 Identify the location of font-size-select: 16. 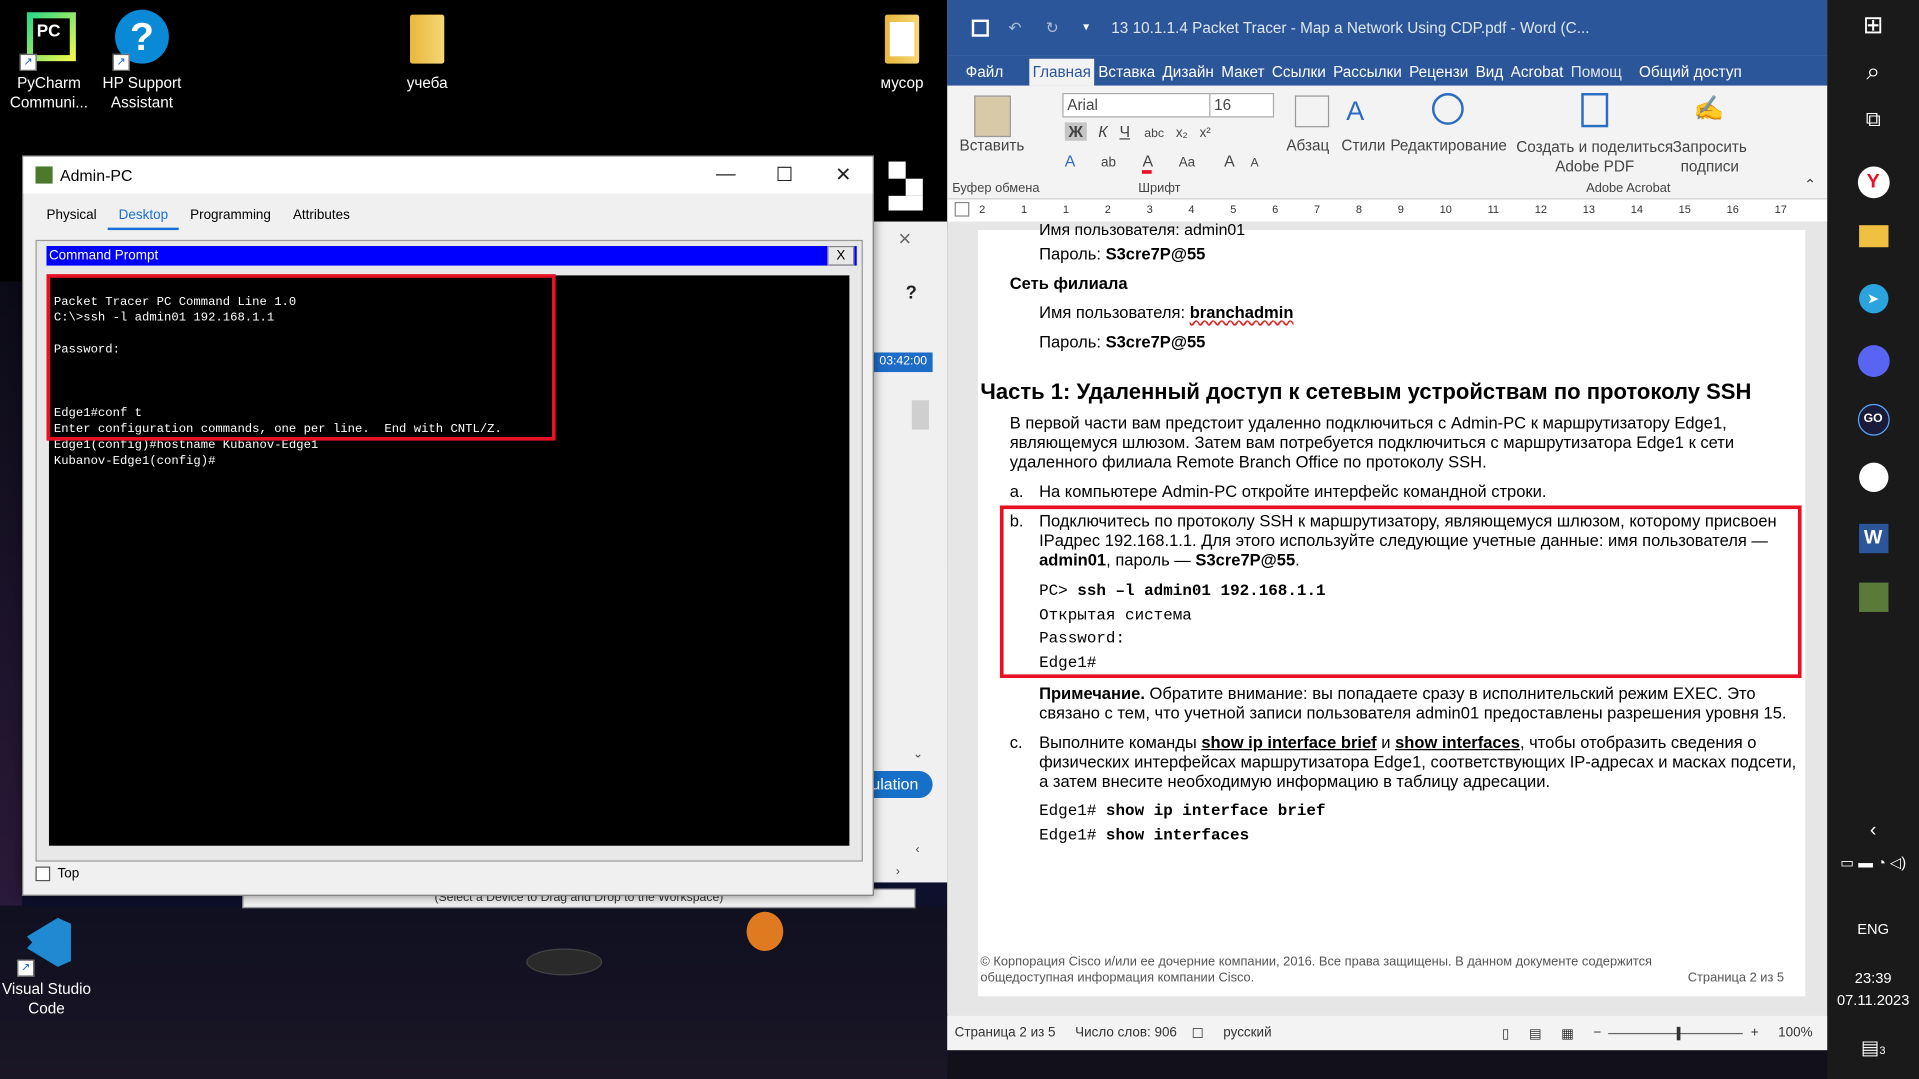
(1242, 105).